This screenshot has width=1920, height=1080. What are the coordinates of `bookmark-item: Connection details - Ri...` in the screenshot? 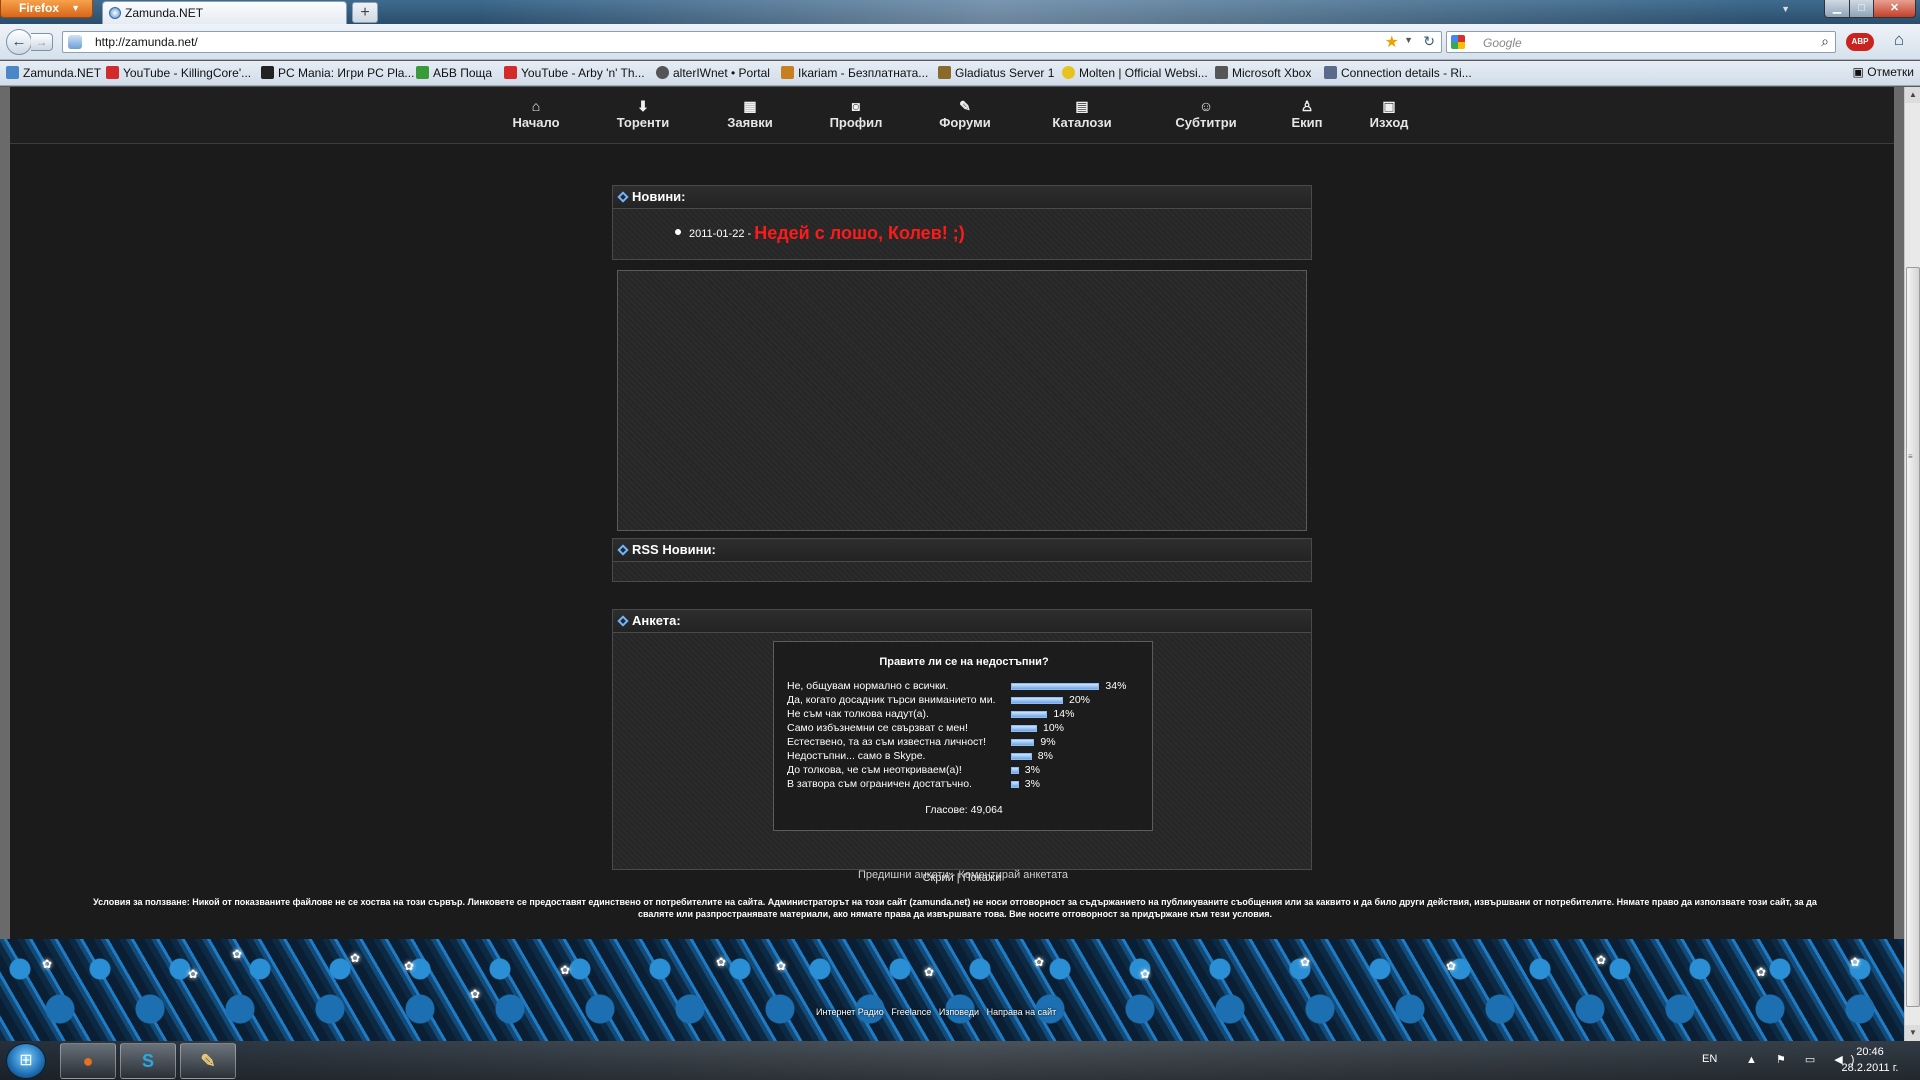 It's located at (1398, 73).